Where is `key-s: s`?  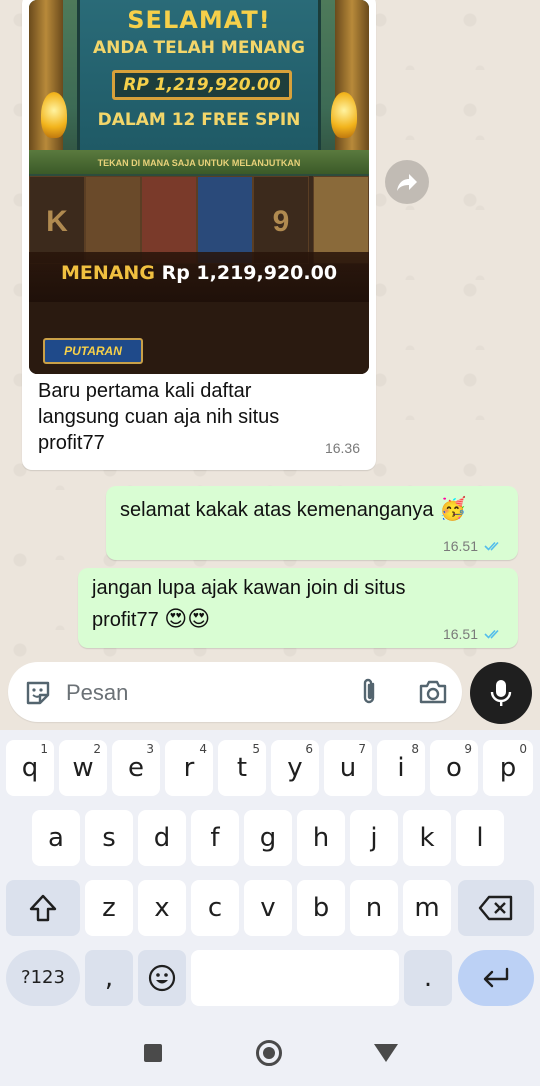 key-s: s is located at coordinates (109, 838).